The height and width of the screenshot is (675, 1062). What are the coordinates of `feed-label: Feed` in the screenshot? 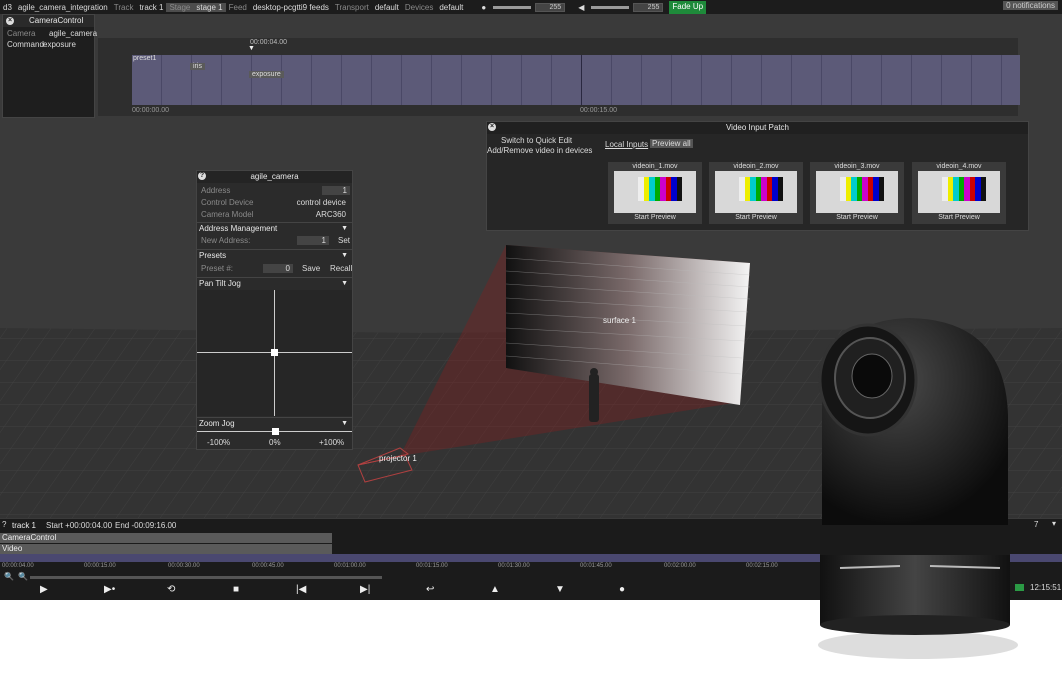 It's located at (237, 7).